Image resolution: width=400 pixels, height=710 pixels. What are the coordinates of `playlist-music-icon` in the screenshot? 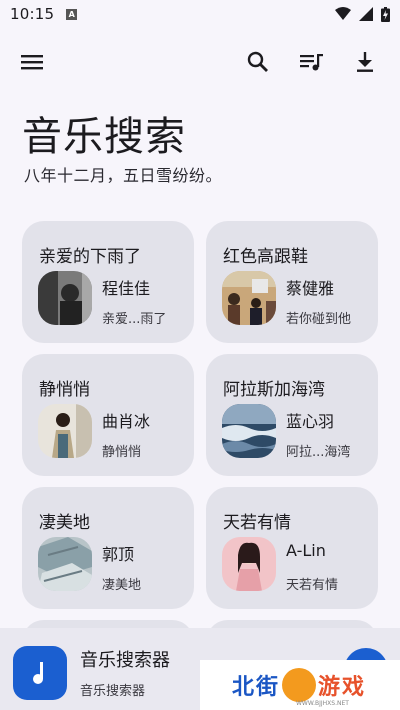 It's located at (311, 62).